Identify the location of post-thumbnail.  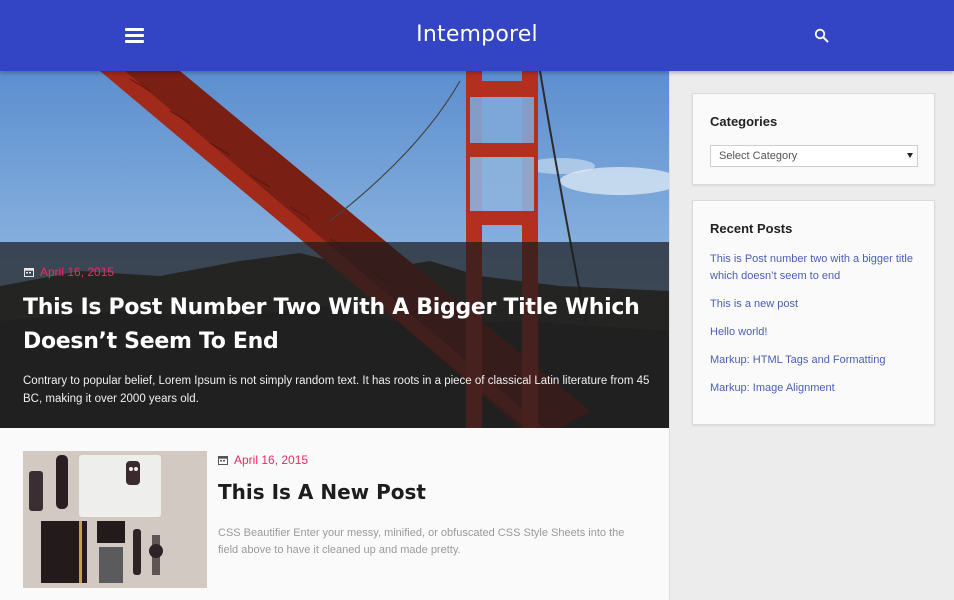
(115, 519).